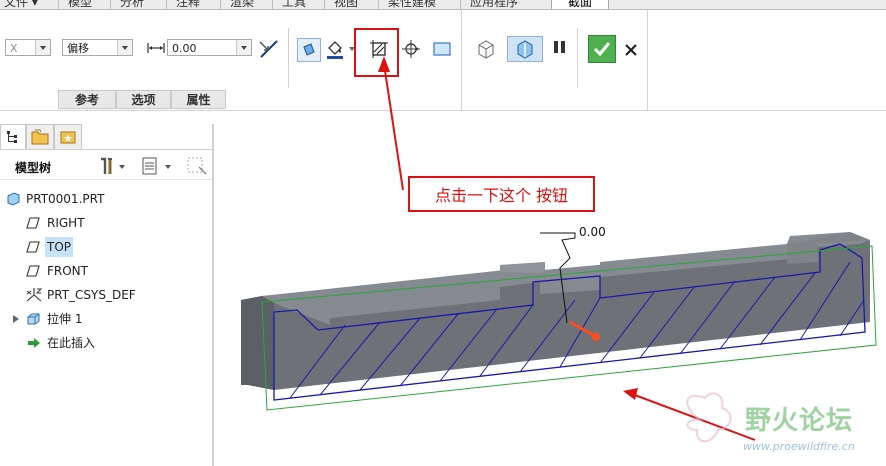  What do you see at coordinates (799, 446) in the screenshot?
I see `watermark-url: www.proewildfire.cn` at bounding box center [799, 446].